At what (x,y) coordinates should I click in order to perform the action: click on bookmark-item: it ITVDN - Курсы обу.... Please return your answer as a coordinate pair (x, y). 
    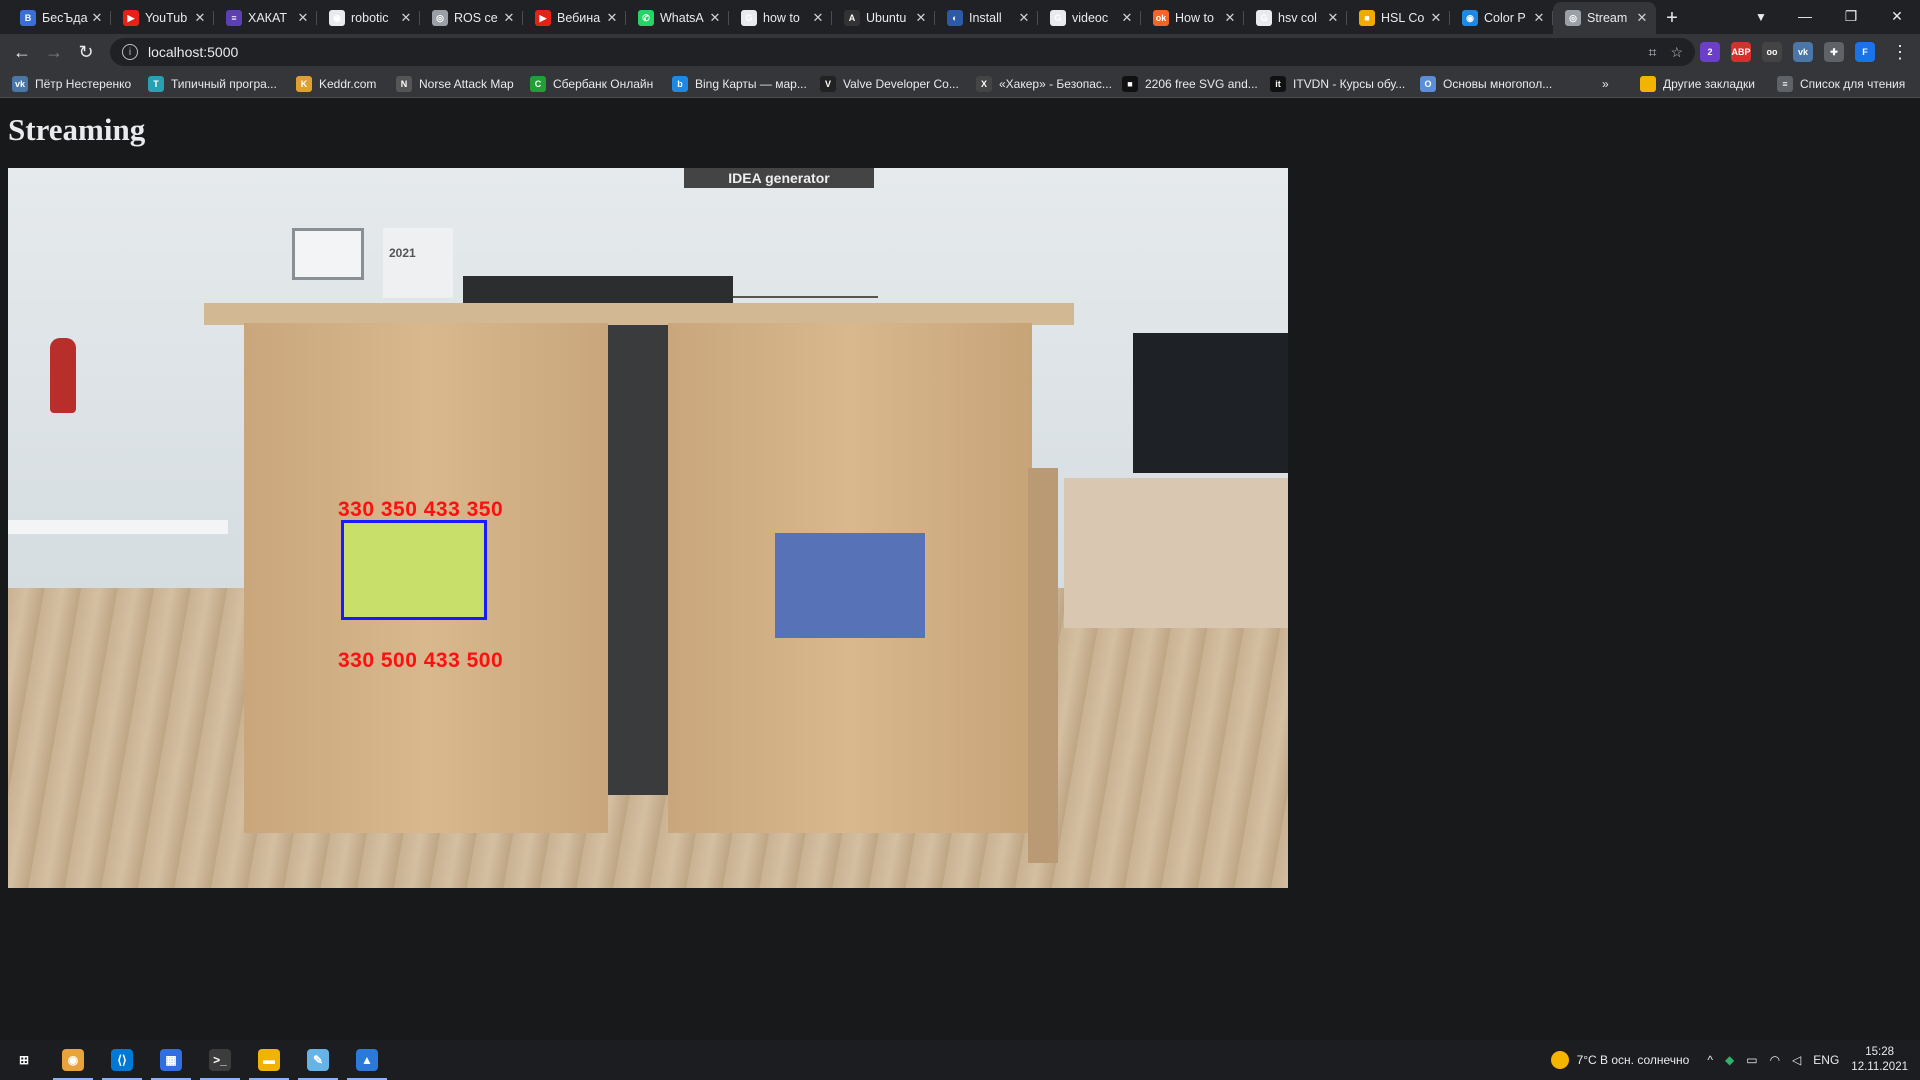
    Looking at the image, I should click on (1337, 84).